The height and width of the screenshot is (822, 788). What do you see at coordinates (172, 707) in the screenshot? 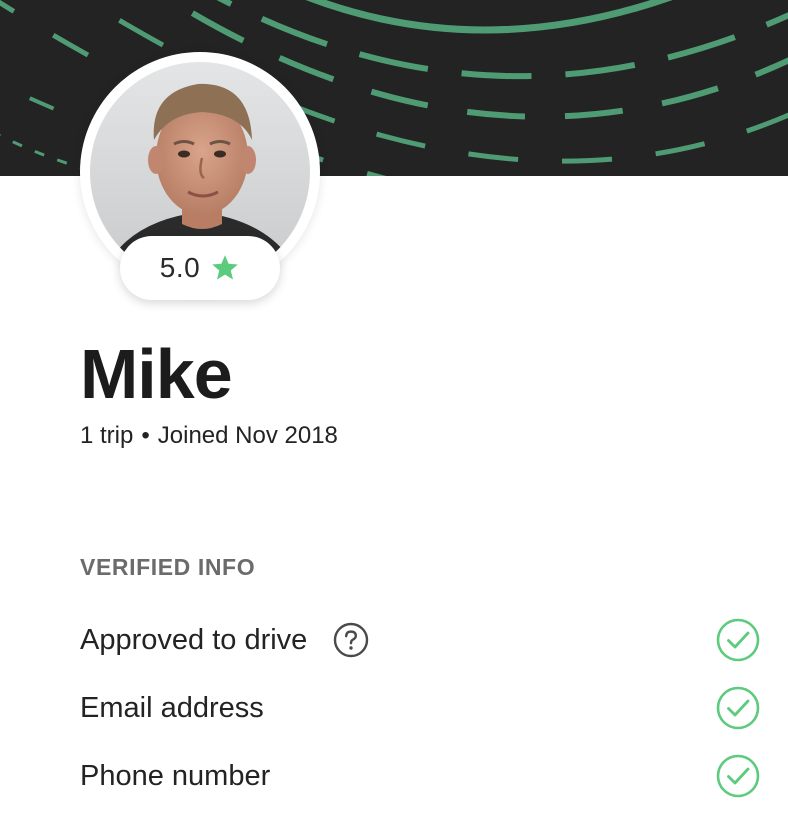
I see `verified-item-label: Email address` at bounding box center [172, 707].